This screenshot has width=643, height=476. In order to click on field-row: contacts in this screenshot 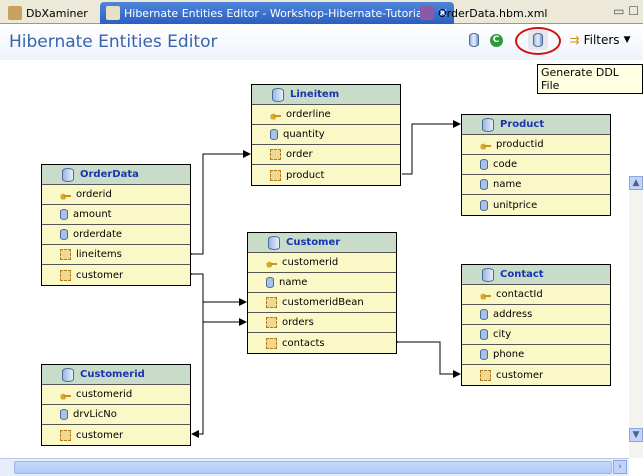, I will do `click(322, 343)`.